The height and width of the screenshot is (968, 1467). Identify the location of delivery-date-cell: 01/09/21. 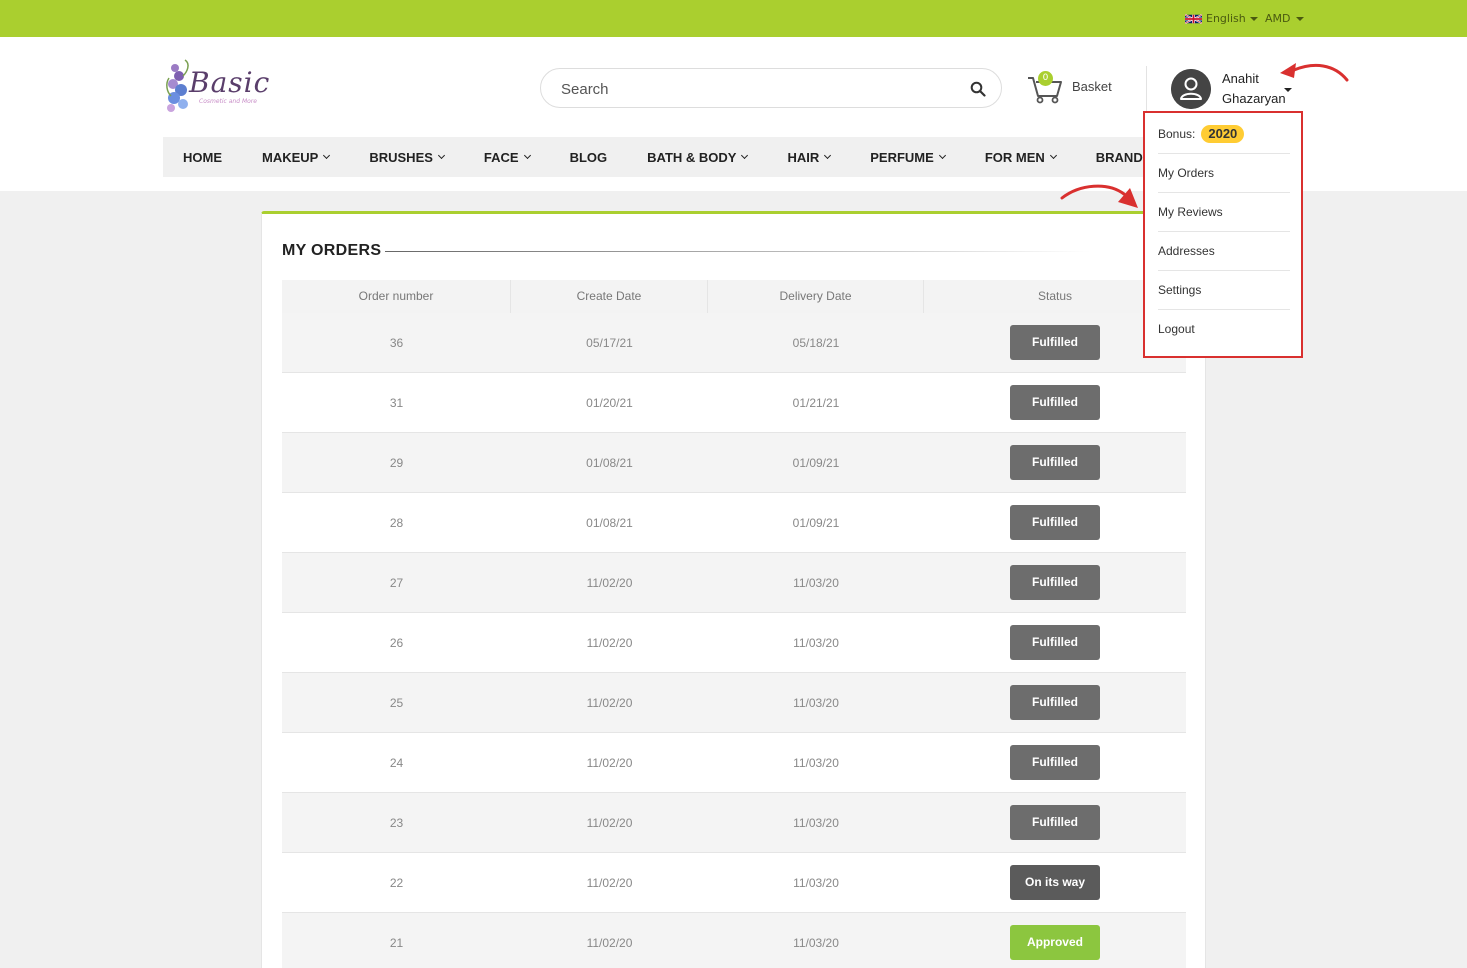
(816, 522).